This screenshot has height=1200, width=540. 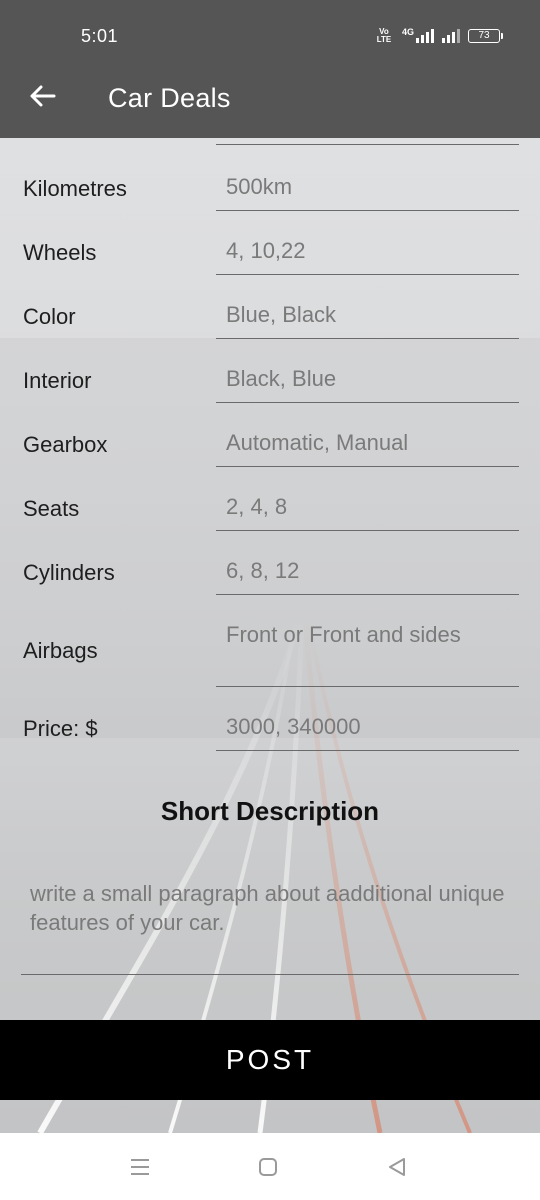 What do you see at coordinates (266, 250) in the screenshot?
I see `wheels-placeholder: 4, 10,22` at bounding box center [266, 250].